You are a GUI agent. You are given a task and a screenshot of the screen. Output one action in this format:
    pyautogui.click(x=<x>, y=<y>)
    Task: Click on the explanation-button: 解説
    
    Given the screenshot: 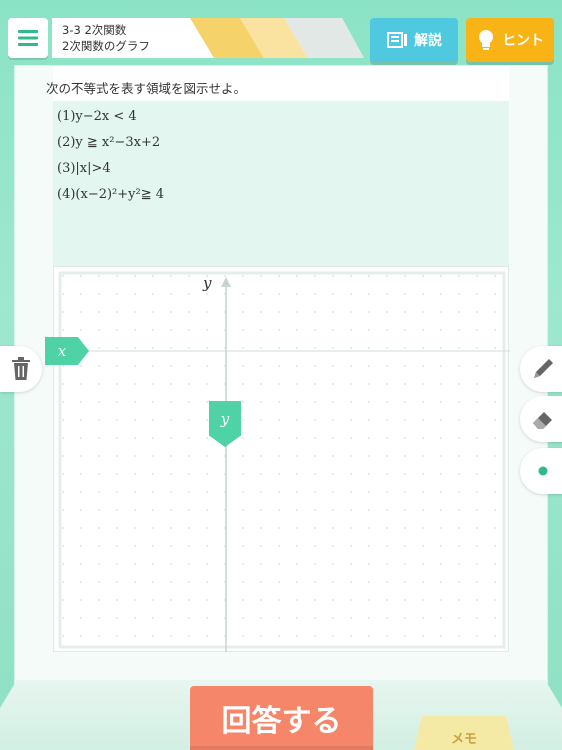 What is the action you would take?
    pyautogui.click(x=414, y=40)
    